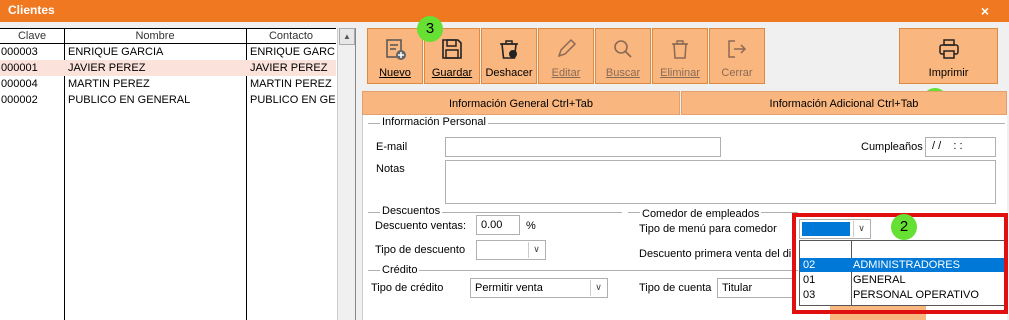 This screenshot has width=1009, height=320. Describe the element at coordinates (291, 84) in the screenshot. I see `cell-contacto: MARTIN PEREZ` at that location.